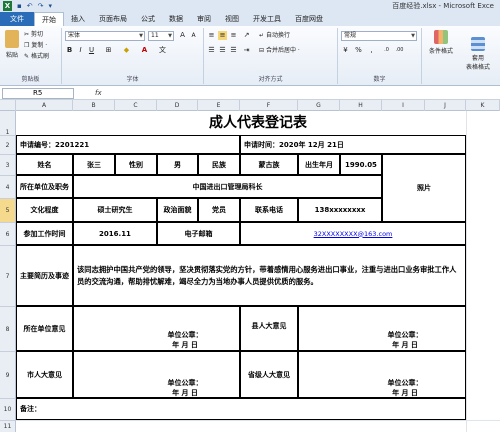  What do you see at coordinates (8, 409) in the screenshot?
I see `row-header: 10` at bounding box center [8, 409].